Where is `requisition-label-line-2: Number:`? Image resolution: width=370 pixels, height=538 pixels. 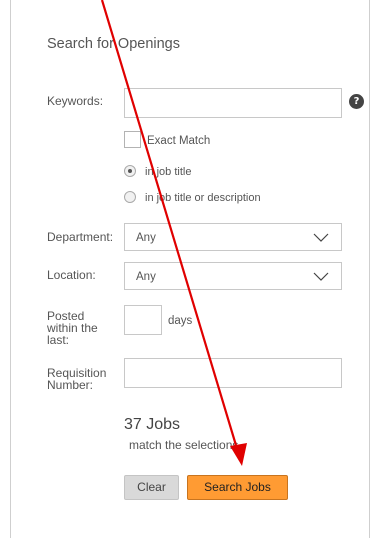
requisition-label-line-2: Number: is located at coordinates (70, 385).